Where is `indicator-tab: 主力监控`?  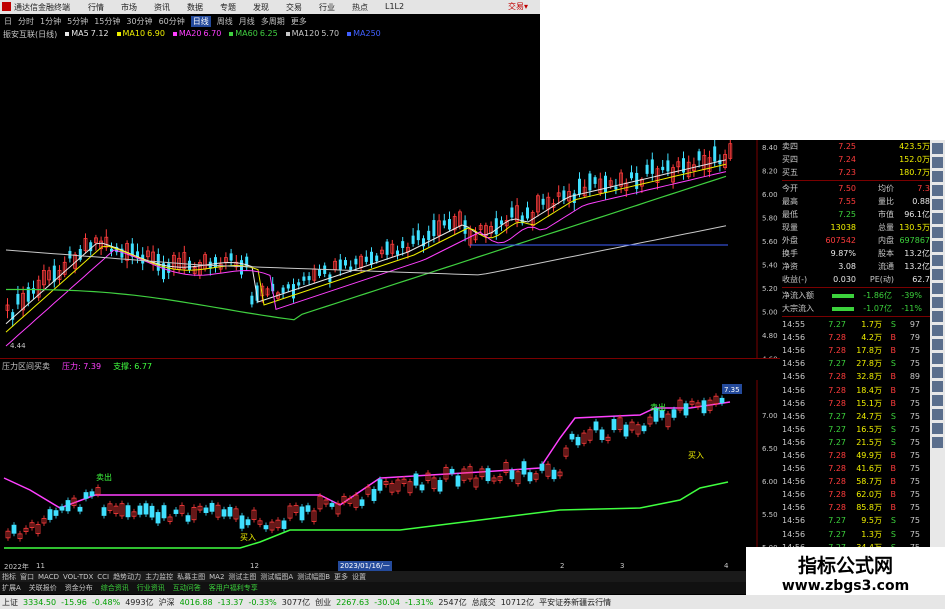 indicator-tab: 主力监控 is located at coordinates (159, 577).